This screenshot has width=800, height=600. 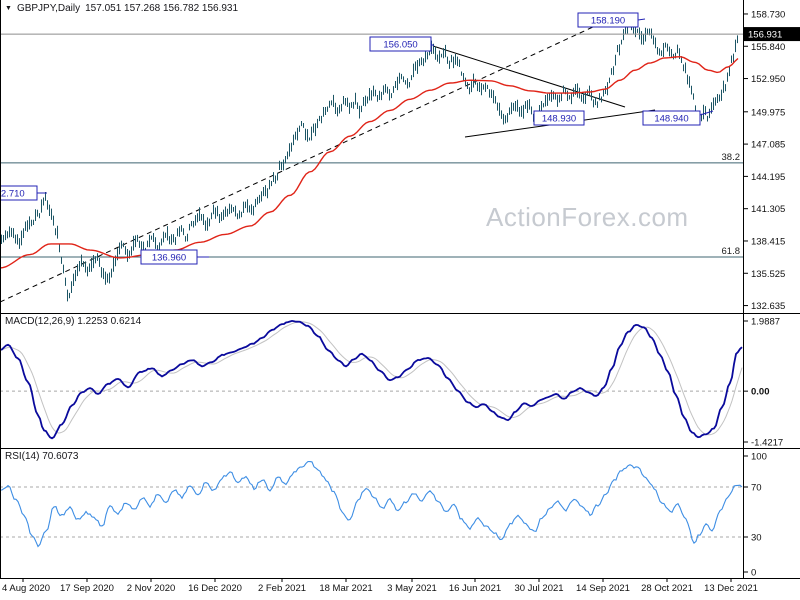 What do you see at coordinates (768, 241) in the screenshot?
I see `y-axis-label: 138.415` at bounding box center [768, 241].